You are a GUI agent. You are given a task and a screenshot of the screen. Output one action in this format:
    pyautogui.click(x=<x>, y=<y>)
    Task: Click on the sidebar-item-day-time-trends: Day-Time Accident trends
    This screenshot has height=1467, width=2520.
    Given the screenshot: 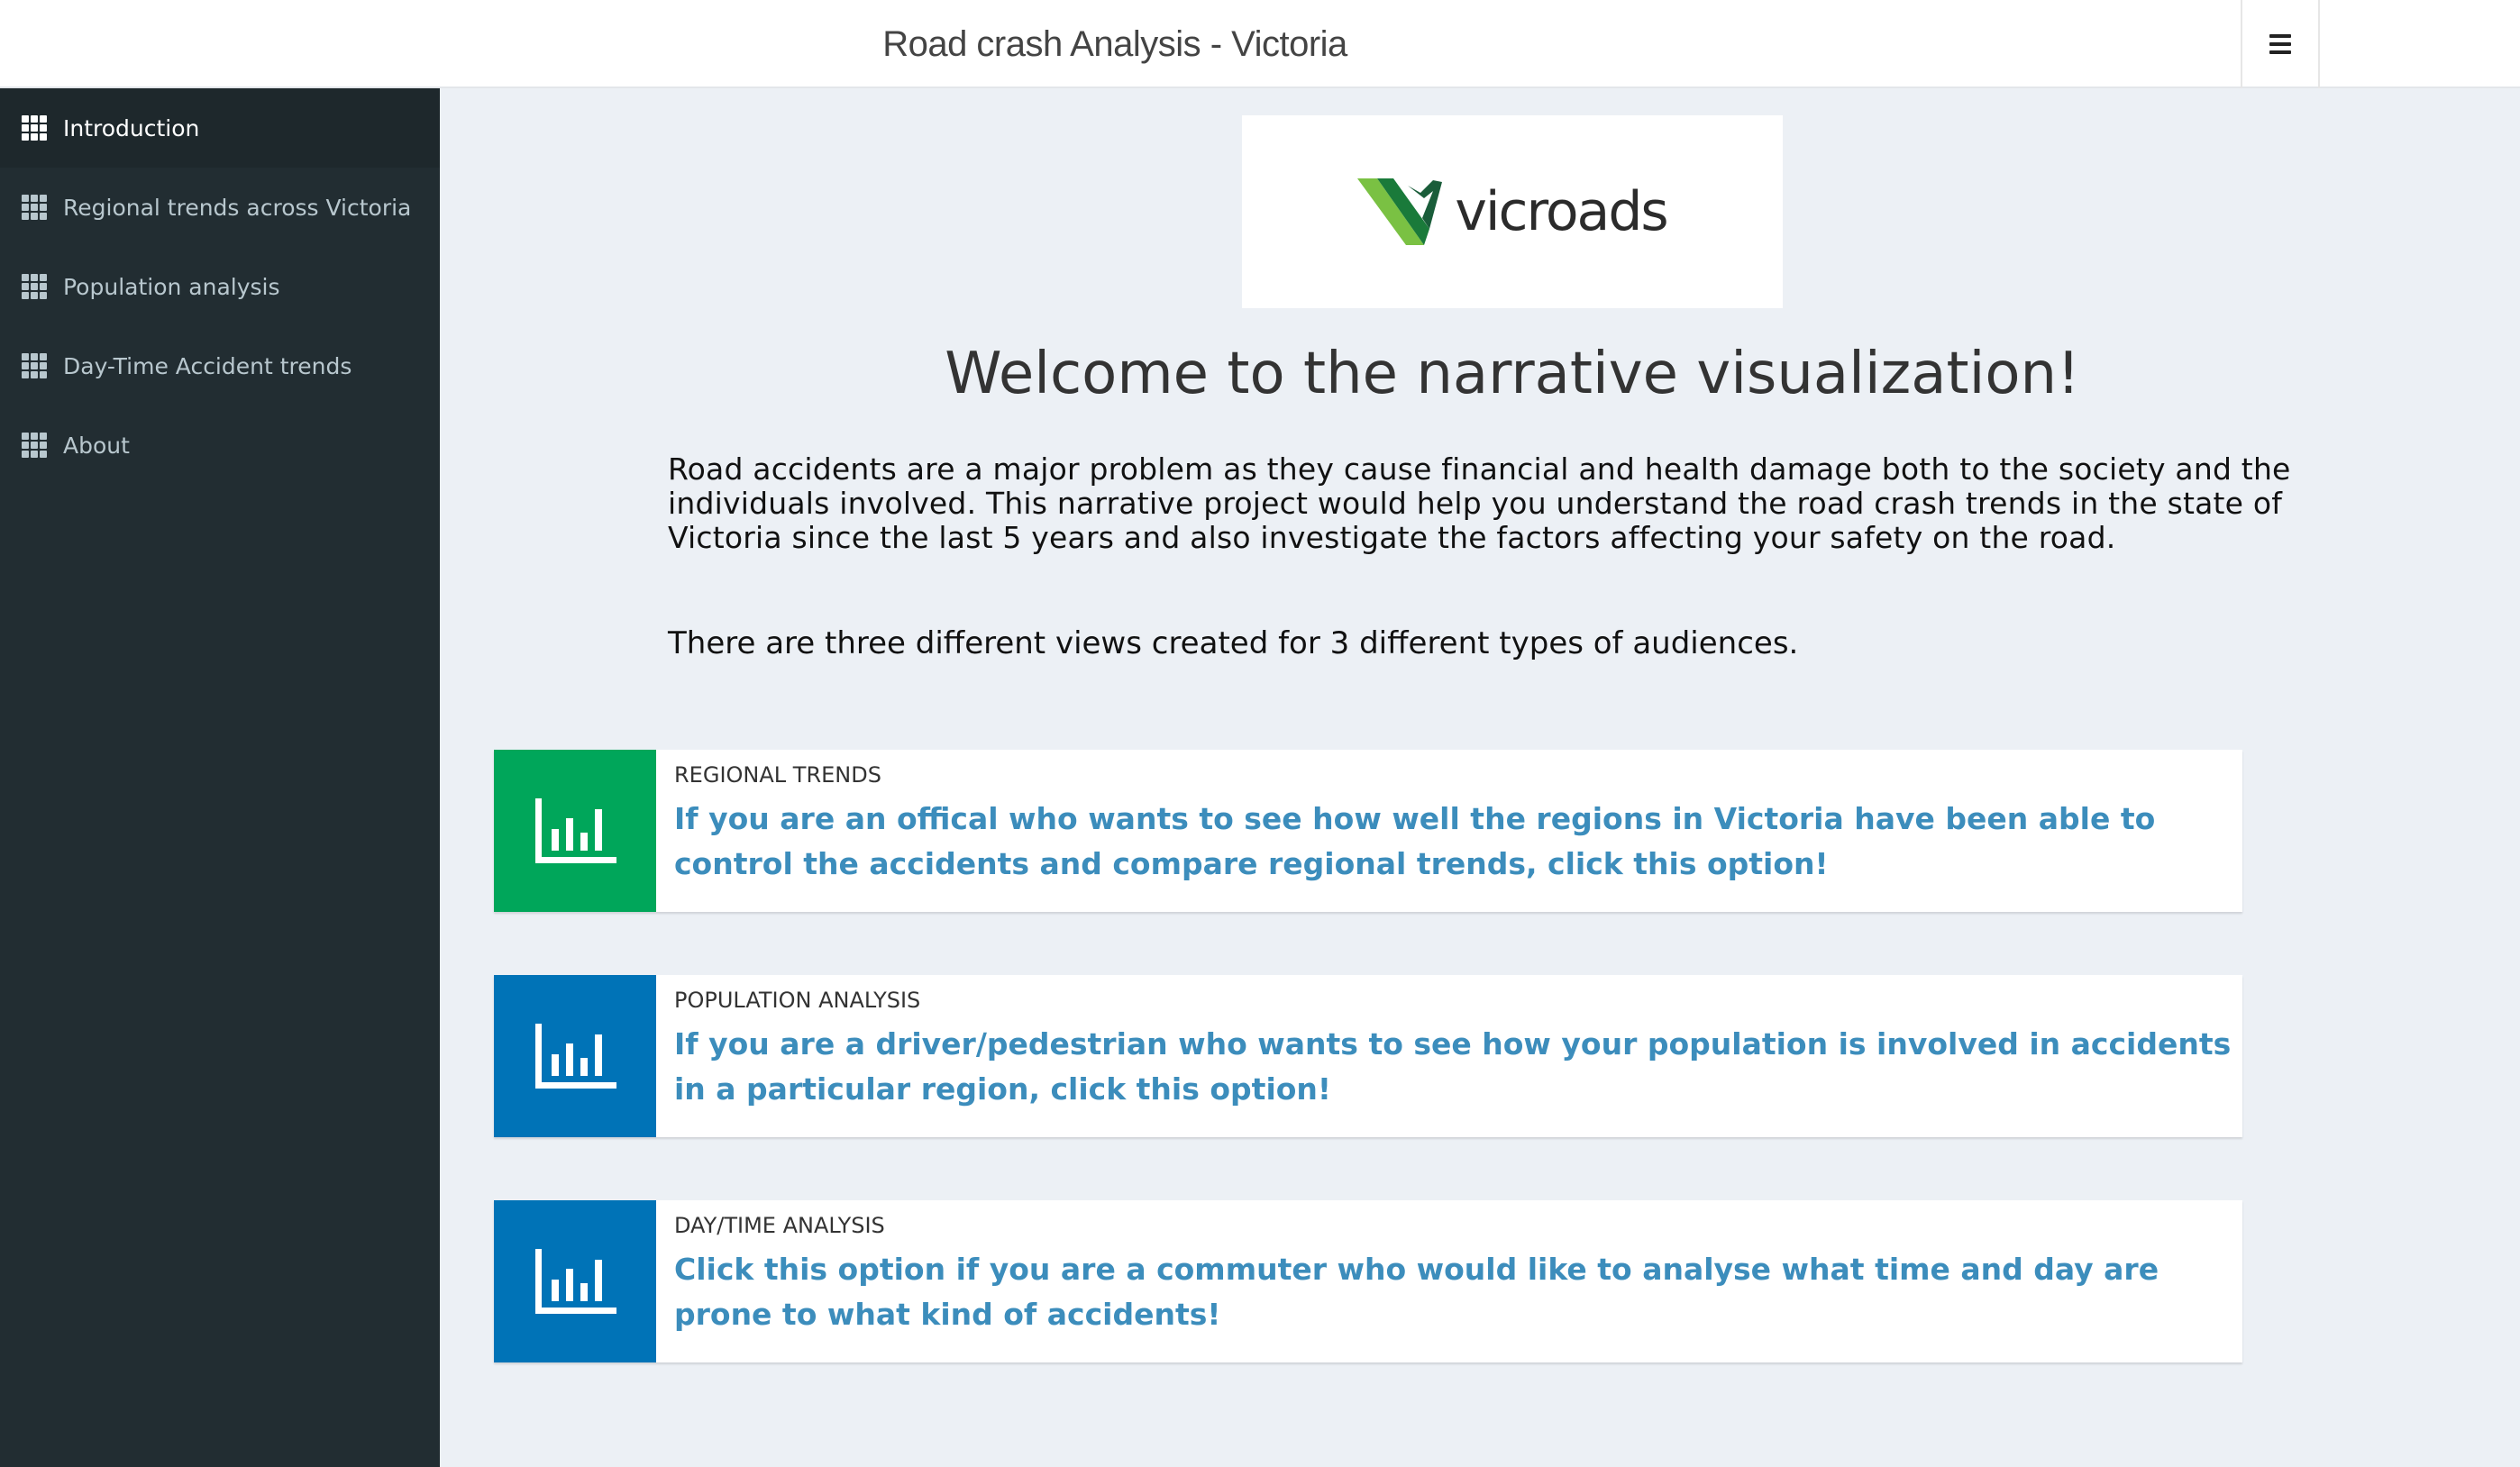 What is the action you would take?
    pyautogui.click(x=220, y=365)
    